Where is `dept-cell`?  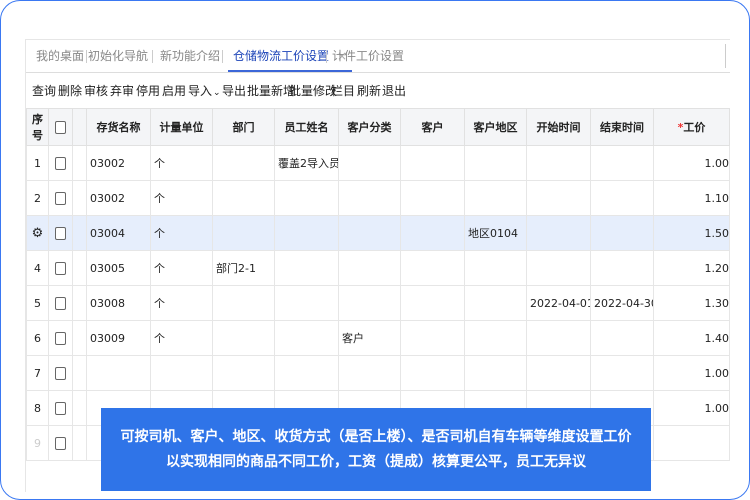
dept-cell is located at coordinates (243, 198).